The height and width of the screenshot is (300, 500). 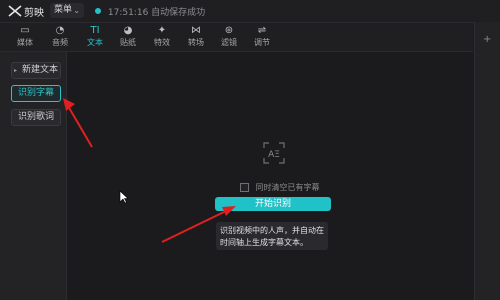 What do you see at coordinates (162, 37) in the screenshot?
I see `tab-effects: ✦ 特效` at bounding box center [162, 37].